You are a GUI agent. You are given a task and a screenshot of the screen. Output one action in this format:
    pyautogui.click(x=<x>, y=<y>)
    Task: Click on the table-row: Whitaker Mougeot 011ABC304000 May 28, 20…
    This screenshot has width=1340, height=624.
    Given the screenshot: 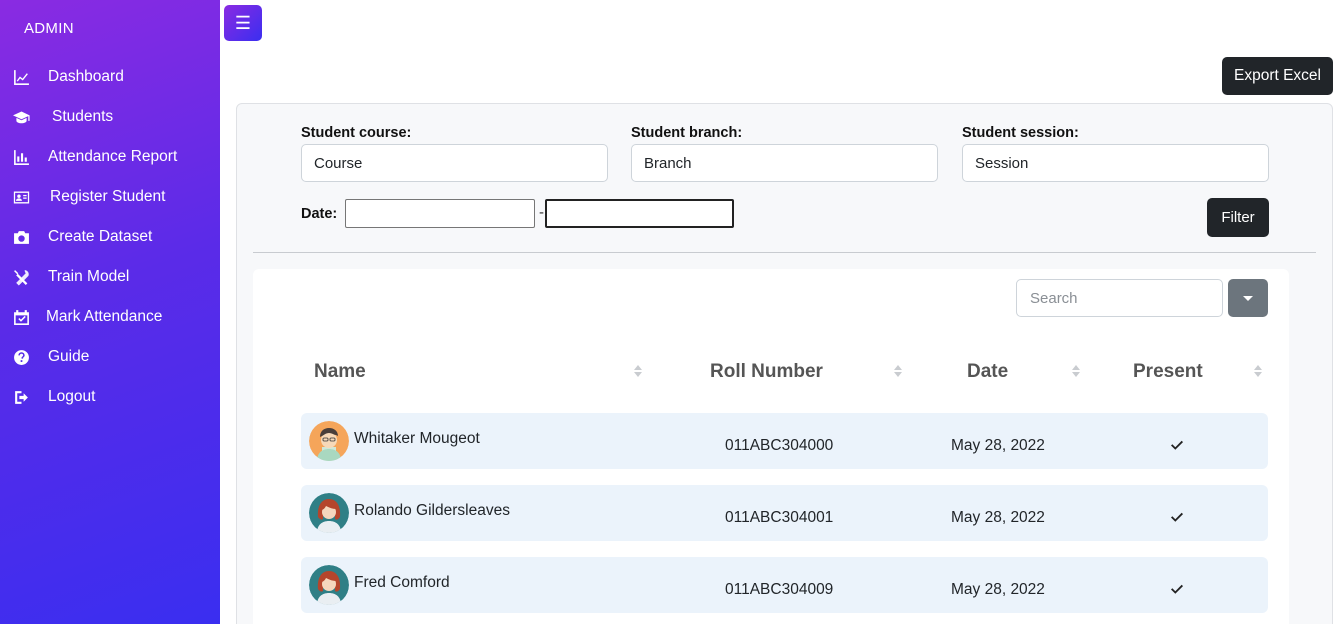 What is the action you would take?
    pyautogui.click(x=784, y=441)
    